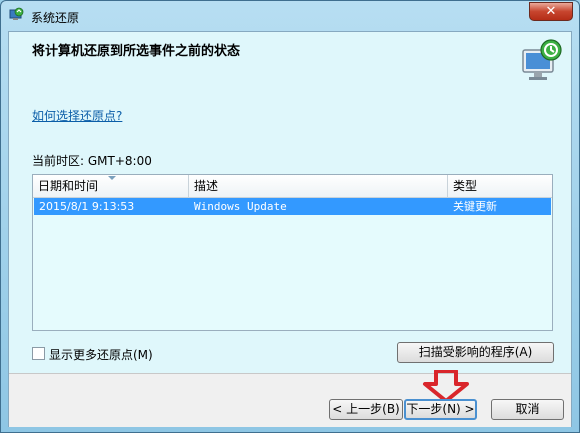 The image size is (580, 433). What do you see at coordinates (551, 11) in the screenshot?
I see `close-button: ✕` at bounding box center [551, 11].